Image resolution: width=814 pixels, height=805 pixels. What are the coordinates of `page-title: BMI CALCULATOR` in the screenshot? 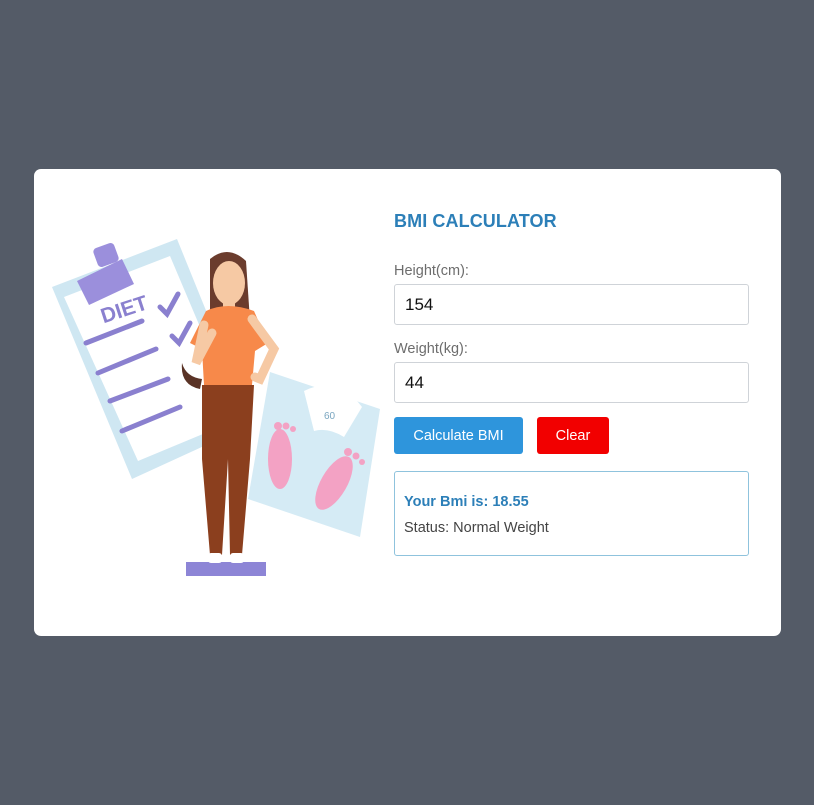 It's located at (475, 221).